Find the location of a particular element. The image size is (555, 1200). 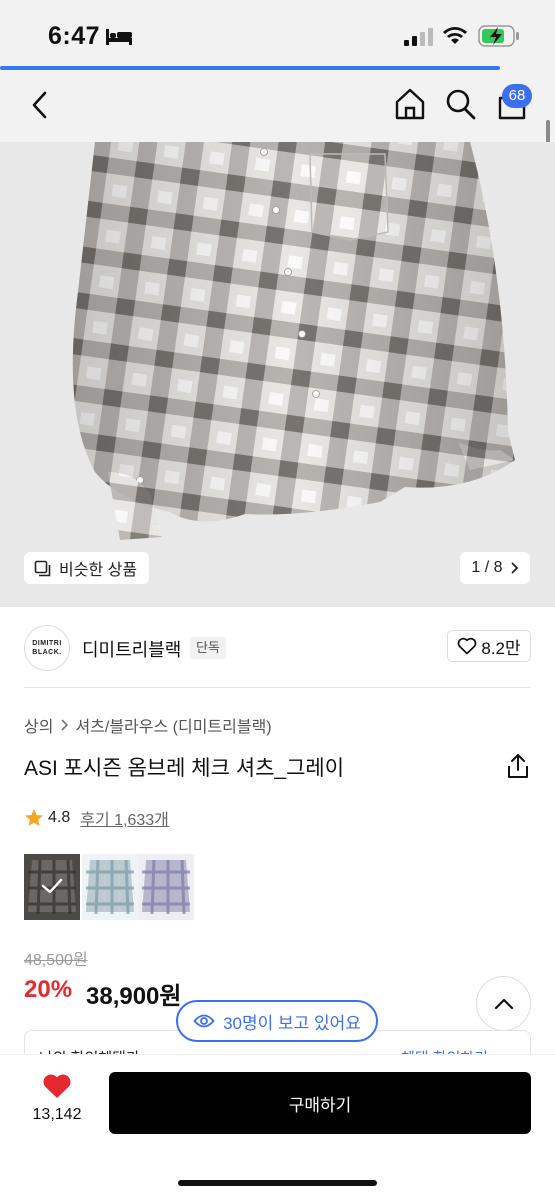

chevron-up-icon is located at coordinates (503, 1003).